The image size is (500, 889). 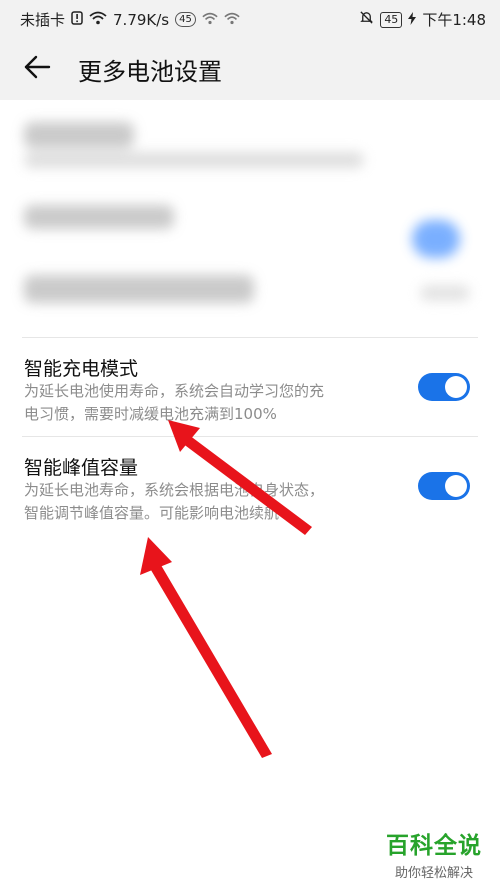 I want to click on smart-charging-title: 智能充电模式, so click(x=81, y=369).